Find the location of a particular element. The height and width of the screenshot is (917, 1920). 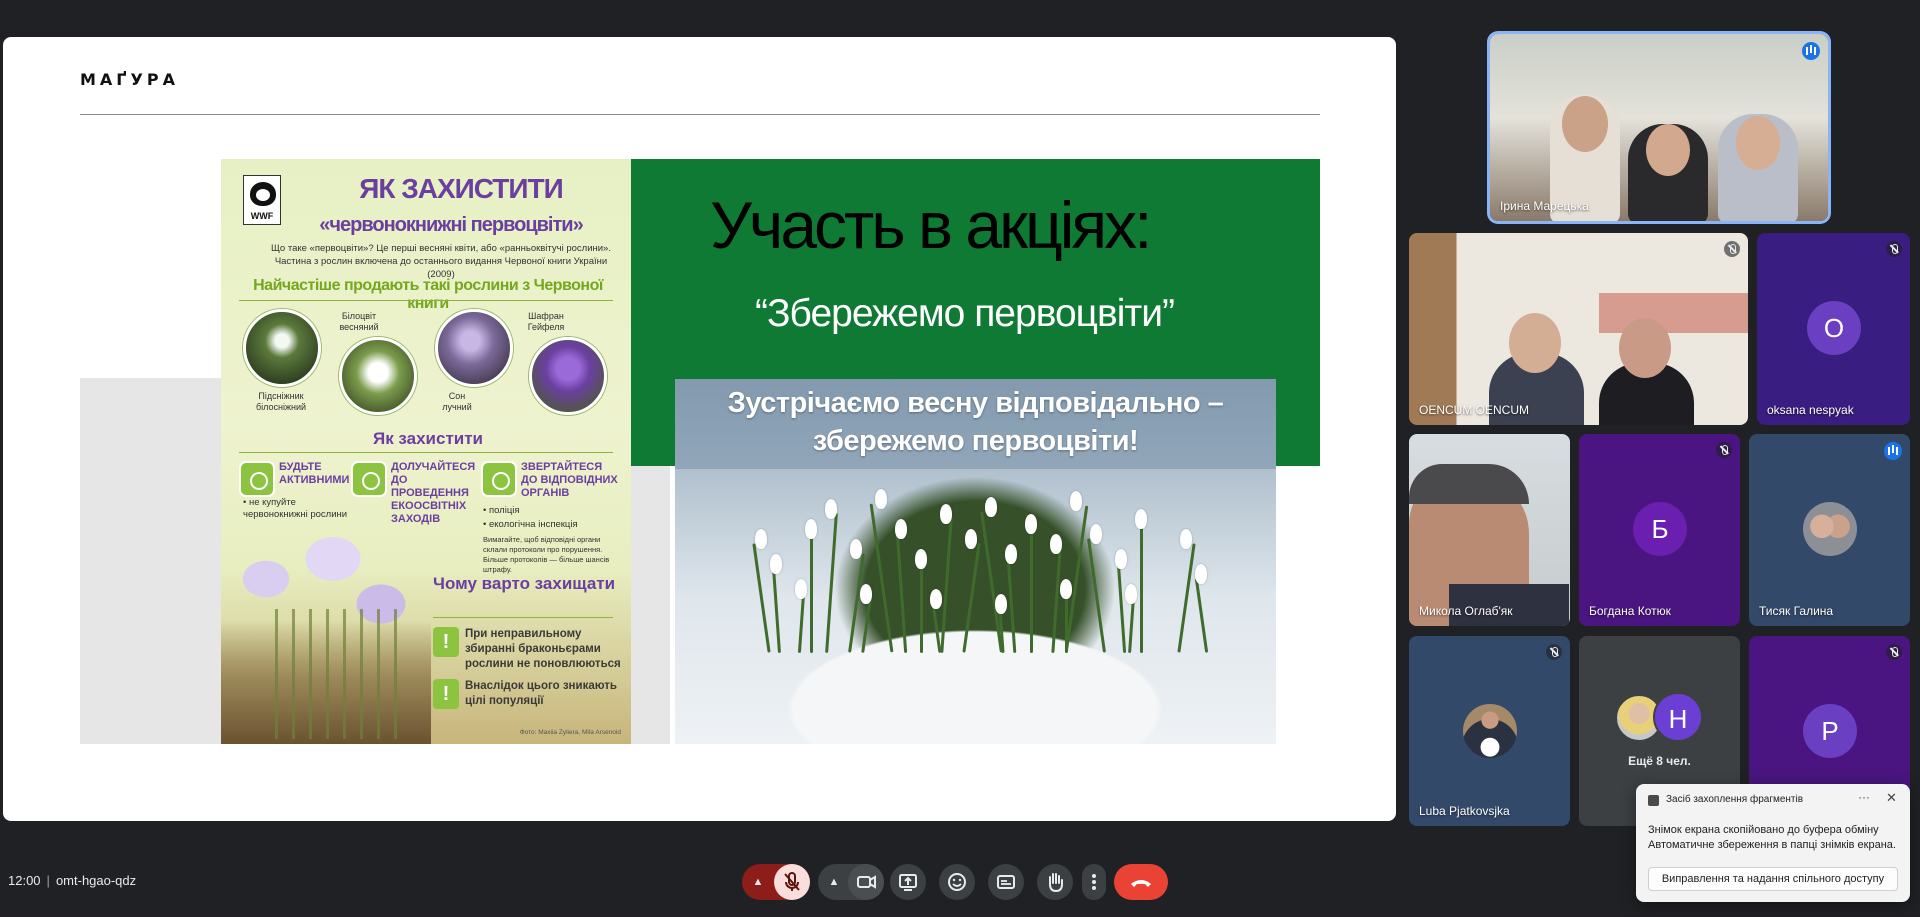

participant-face is located at coordinates (1535, 343).